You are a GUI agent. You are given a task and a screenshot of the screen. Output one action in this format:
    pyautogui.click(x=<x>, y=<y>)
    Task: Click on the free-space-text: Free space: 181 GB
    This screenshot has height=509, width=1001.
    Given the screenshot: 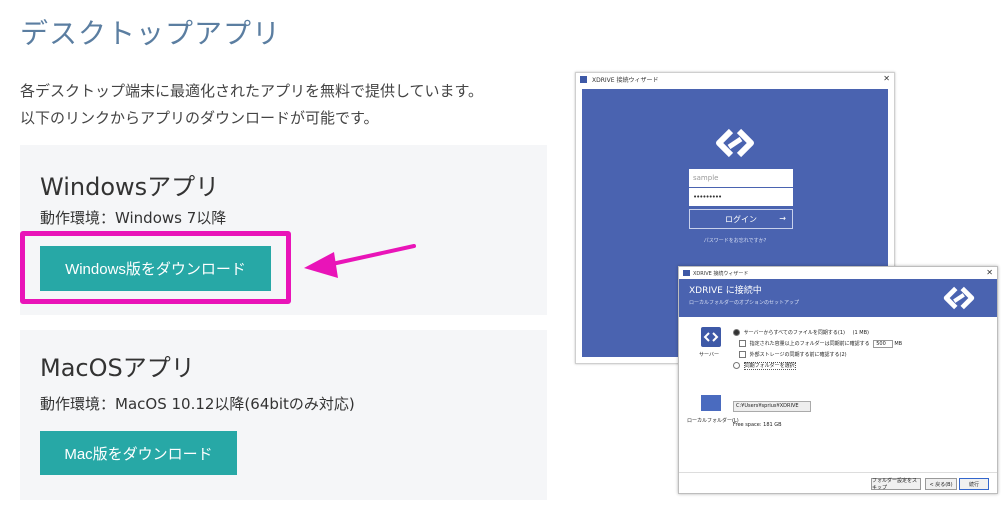 What is the action you would take?
    pyautogui.click(x=757, y=425)
    